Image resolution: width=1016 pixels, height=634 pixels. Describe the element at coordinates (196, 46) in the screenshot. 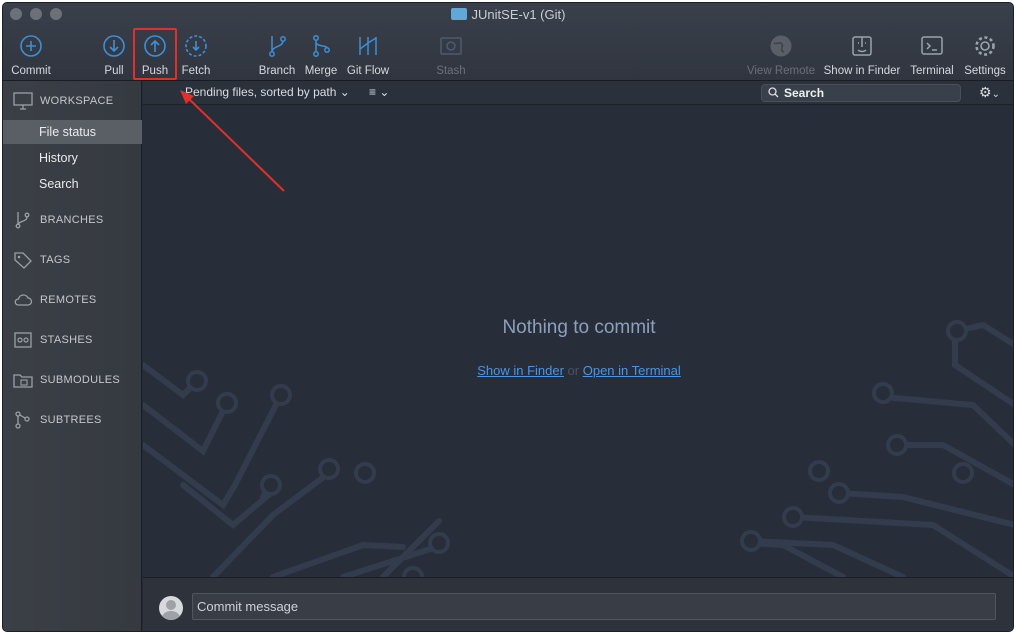

I see `fetch-icon` at that location.